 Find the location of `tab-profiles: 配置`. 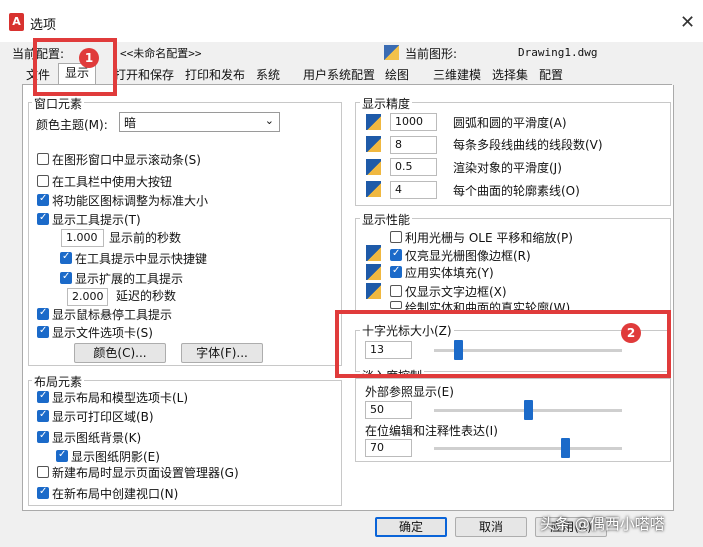

tab-profiles: 配置 is located at coordinates (551, 75).